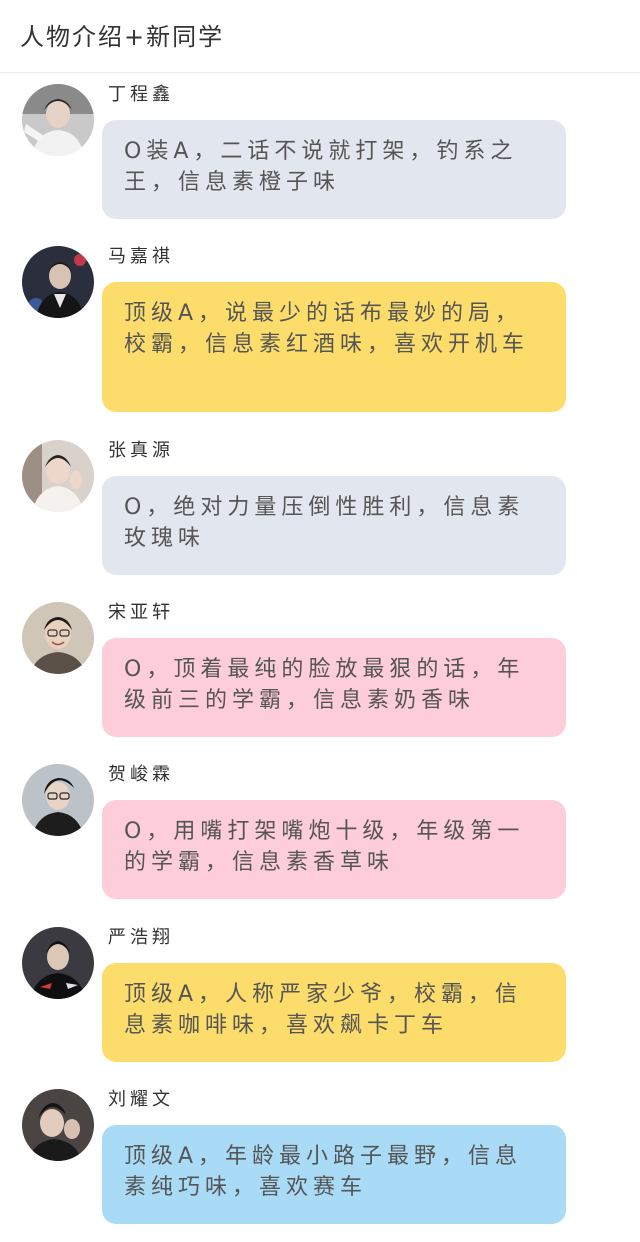 The width and height of the screenshot is (640, 1242). What do you see at coordinates (141, 937) in the screenshot?
I see `sender-name: 严浩翔` at bounding box center [141, 937].